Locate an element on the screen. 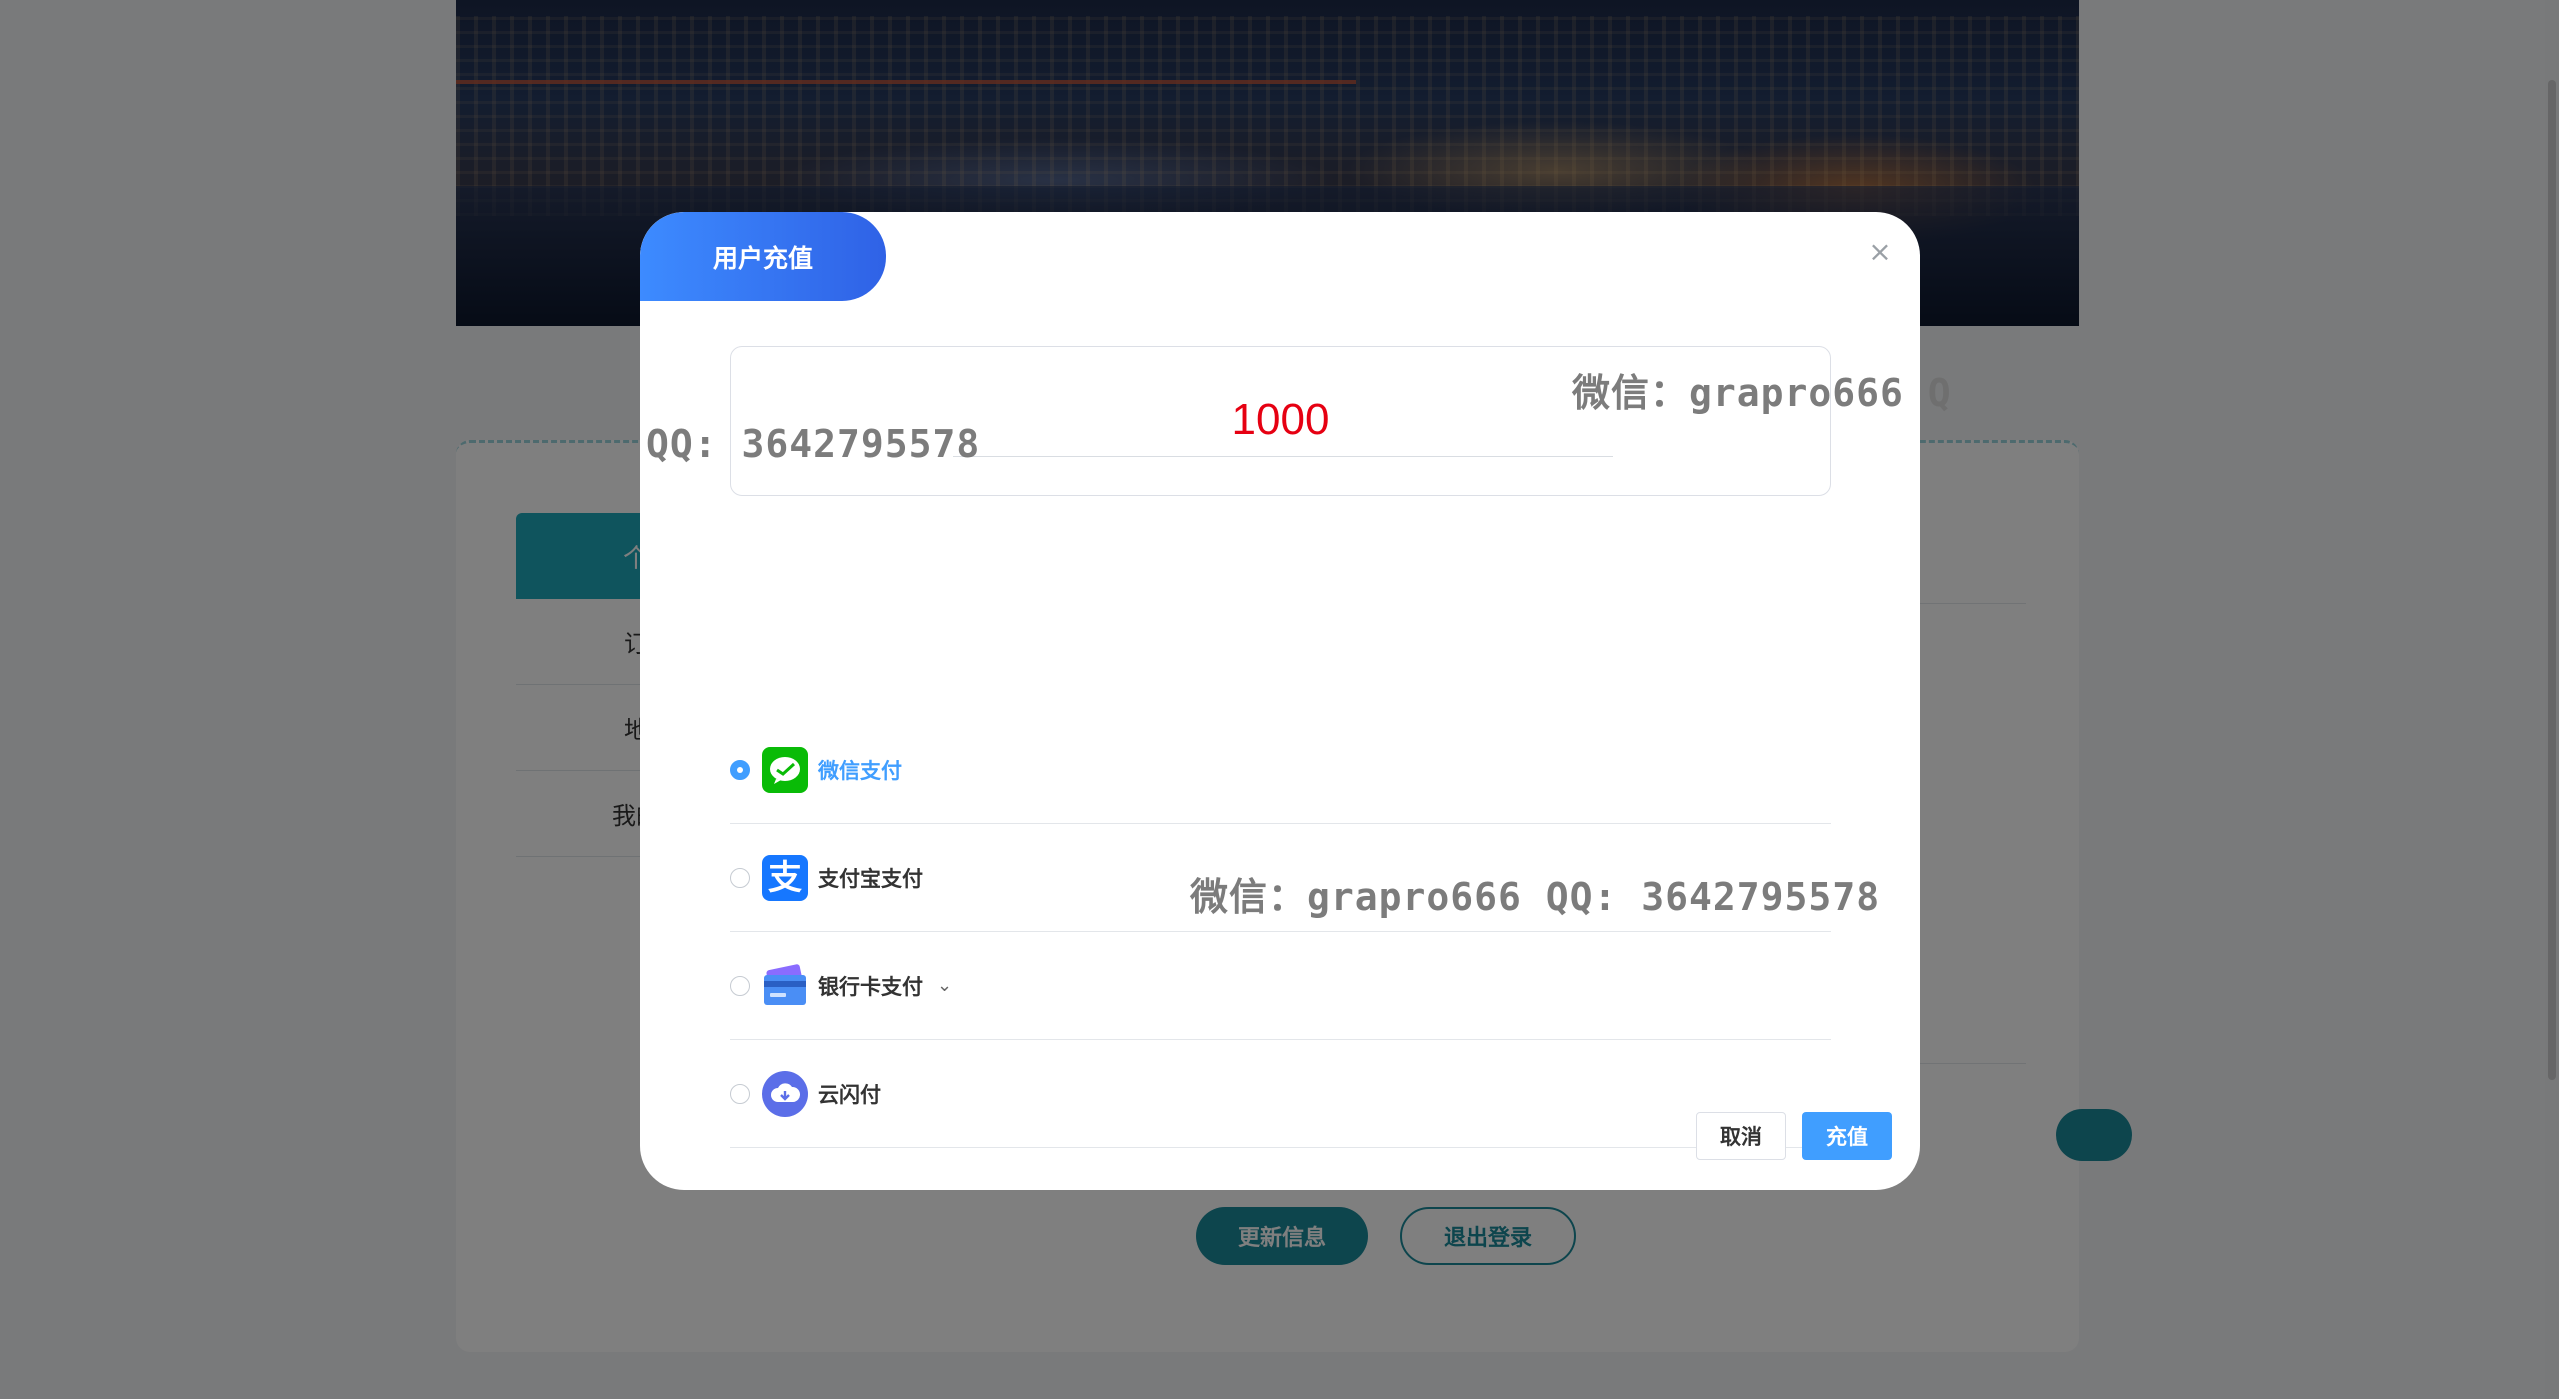 The image size is (2559, 1399). watermark-text: 微信：grapro666 Q is located at coordinates (1762, 393).